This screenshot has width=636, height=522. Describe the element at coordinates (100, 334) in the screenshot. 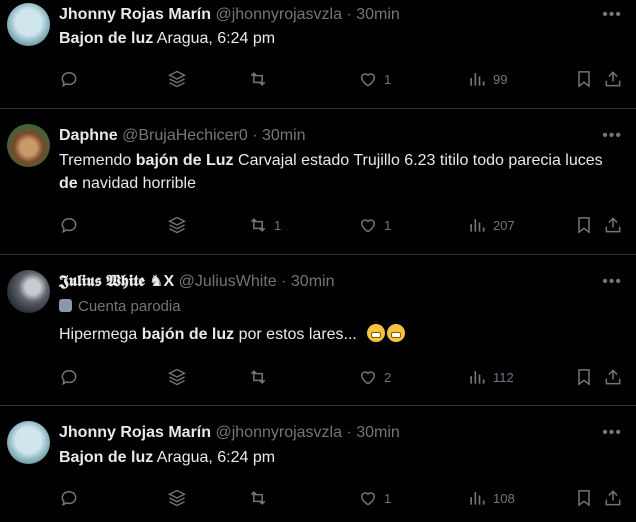

I see `text-span: Hipermega` at that location.